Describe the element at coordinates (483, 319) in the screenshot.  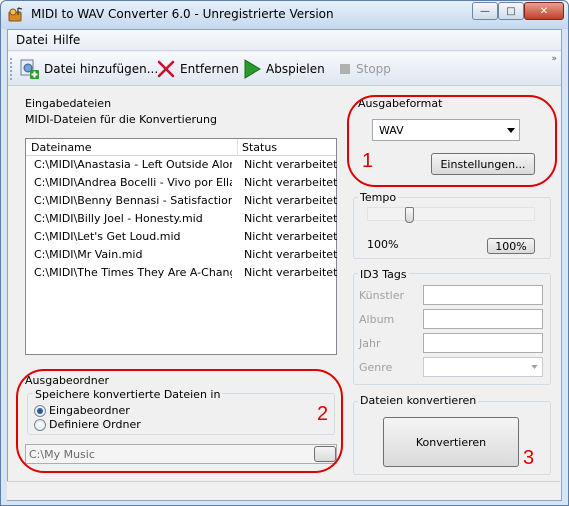
I see `album-field` at that location.